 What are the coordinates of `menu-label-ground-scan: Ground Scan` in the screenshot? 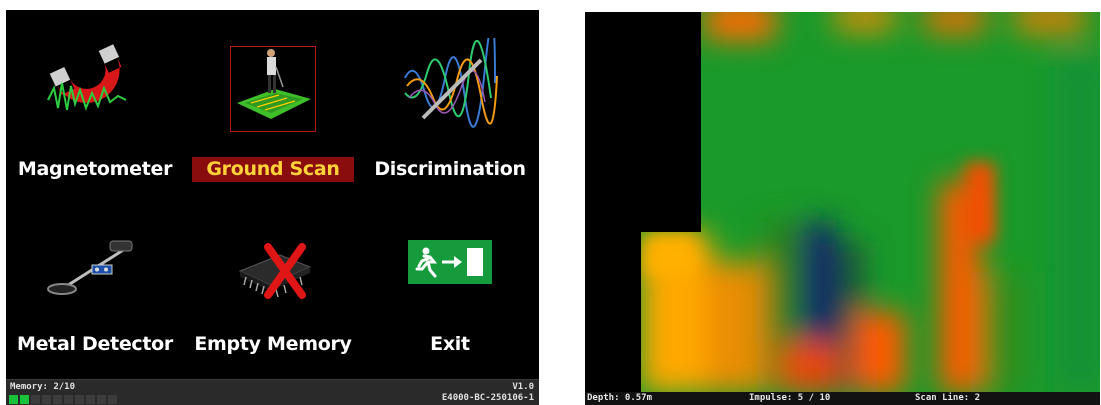 It's located at (273, 169).